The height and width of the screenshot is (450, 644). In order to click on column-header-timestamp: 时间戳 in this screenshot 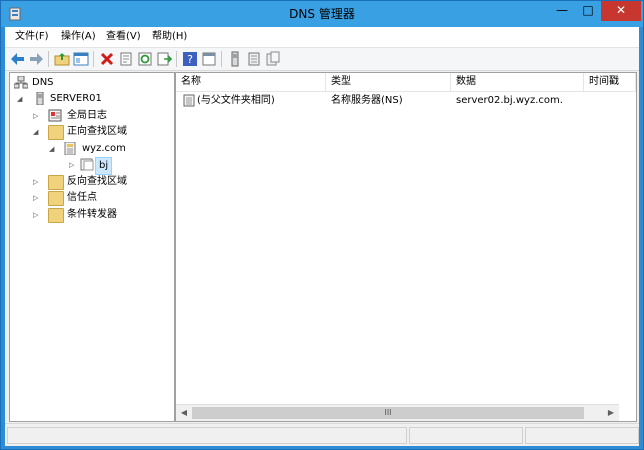, I will do `click(610, 82)`.